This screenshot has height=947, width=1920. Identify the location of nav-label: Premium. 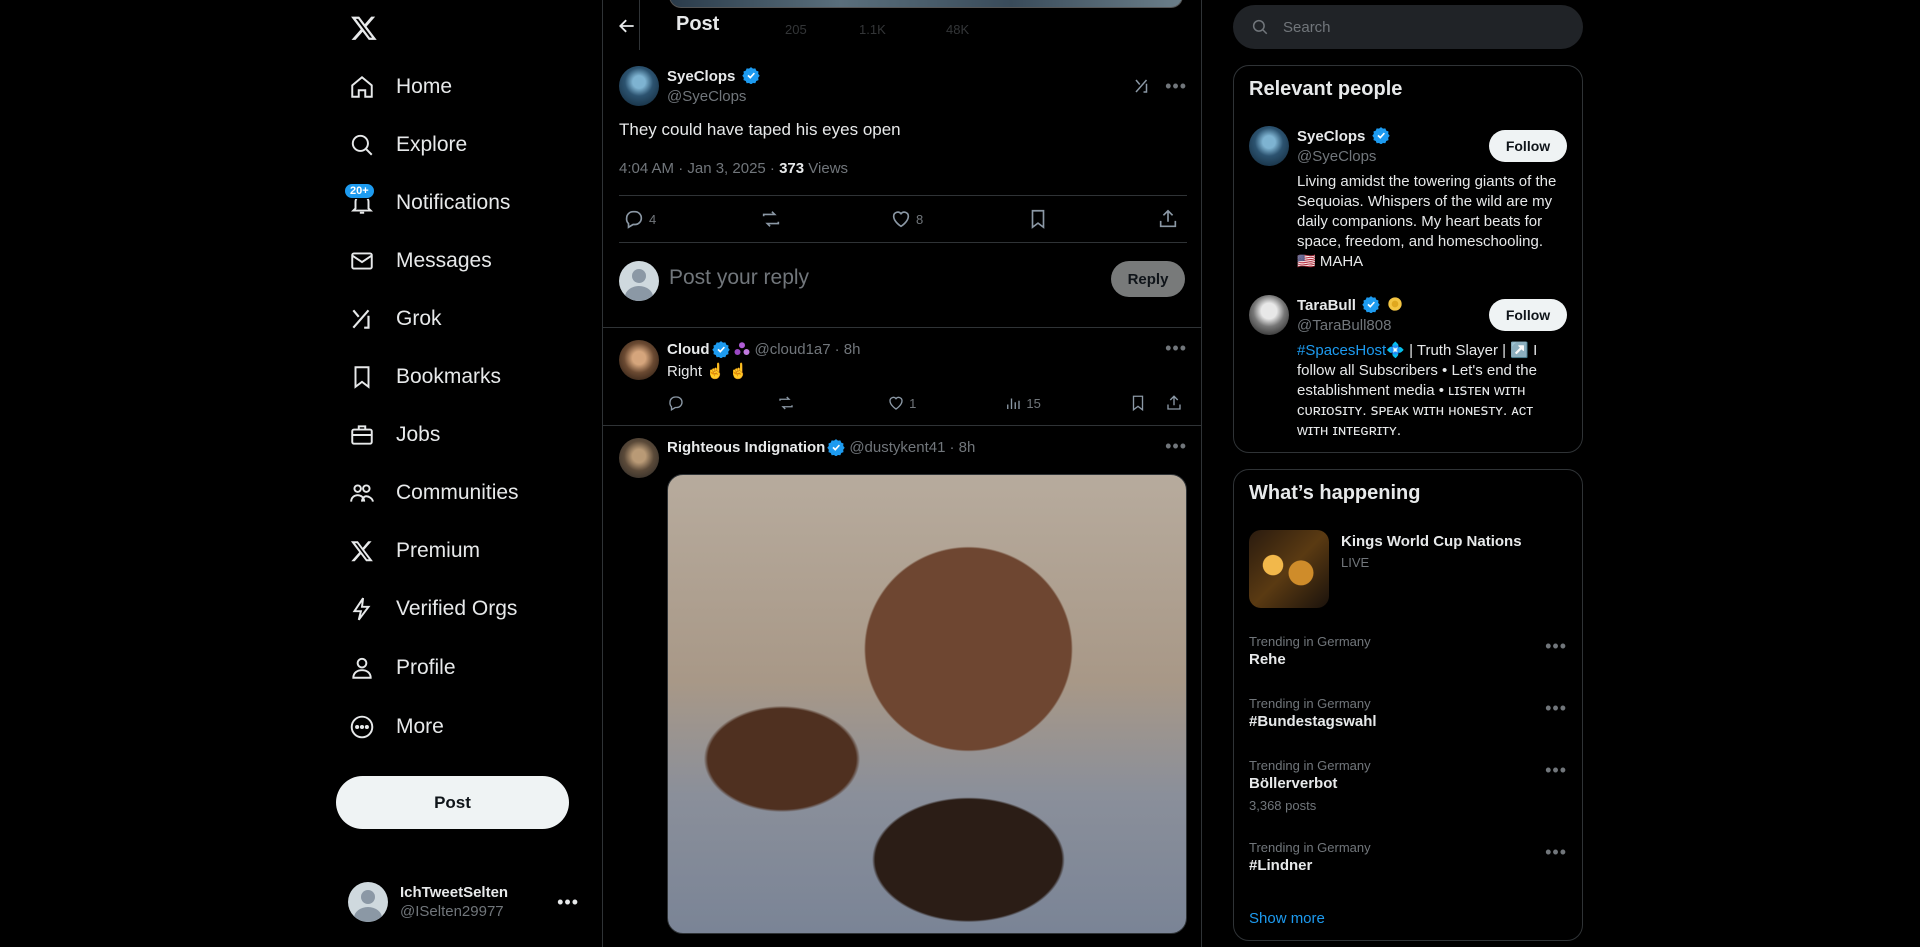
(438, 550).